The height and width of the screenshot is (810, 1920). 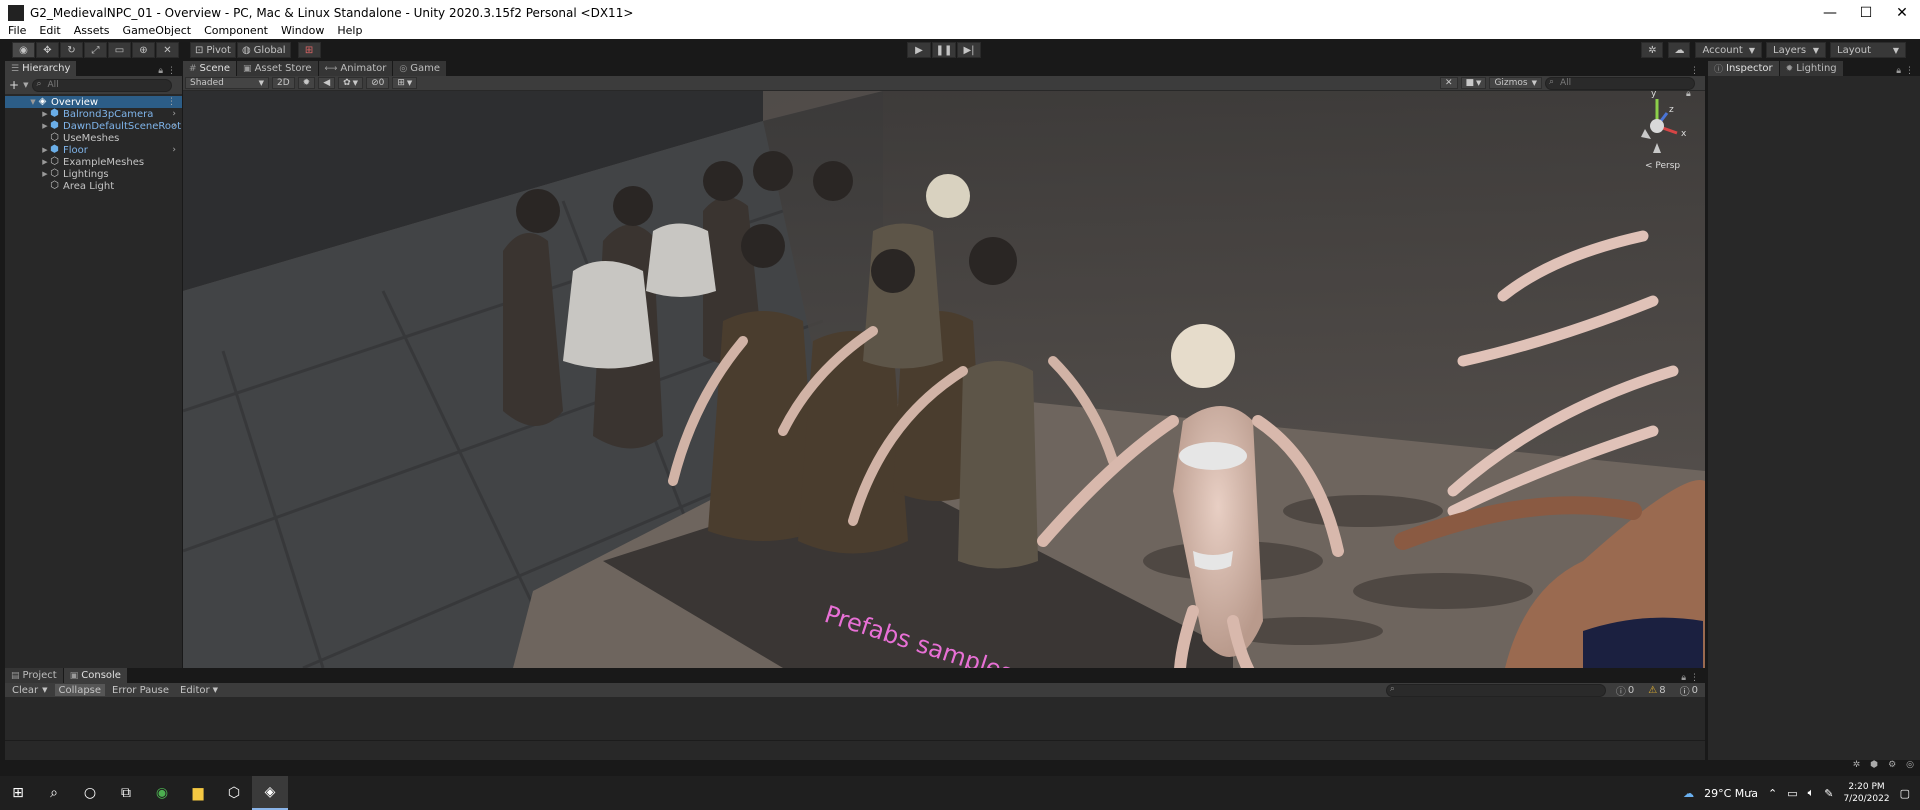 What do you see at coordinates (1659, 136) in the screenshot?
I see `orientation-gizmo: y z x 🔒︎ < Persp` at bounding box center [1659, 136].